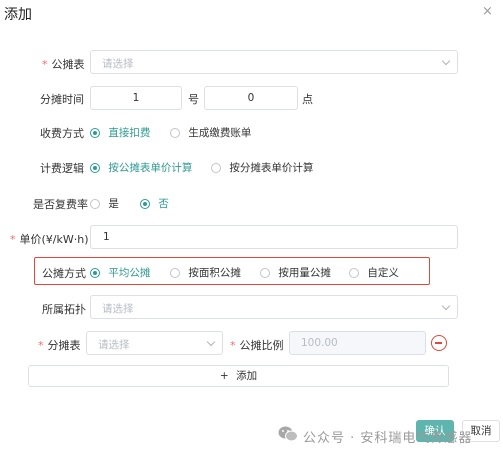 This screenshot has height=455, width=503. I want to click on hour-unit: 点, so click(307, 99).